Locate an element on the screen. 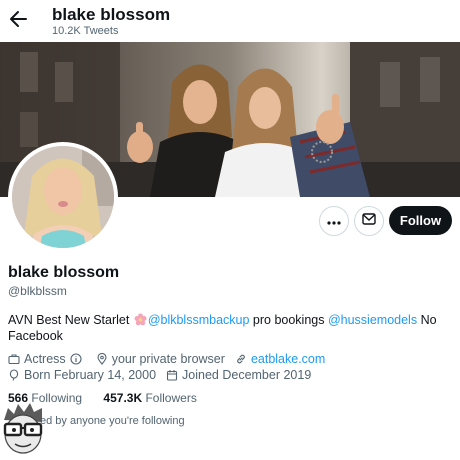  profile-avatar is located at coordinates (63, 197).